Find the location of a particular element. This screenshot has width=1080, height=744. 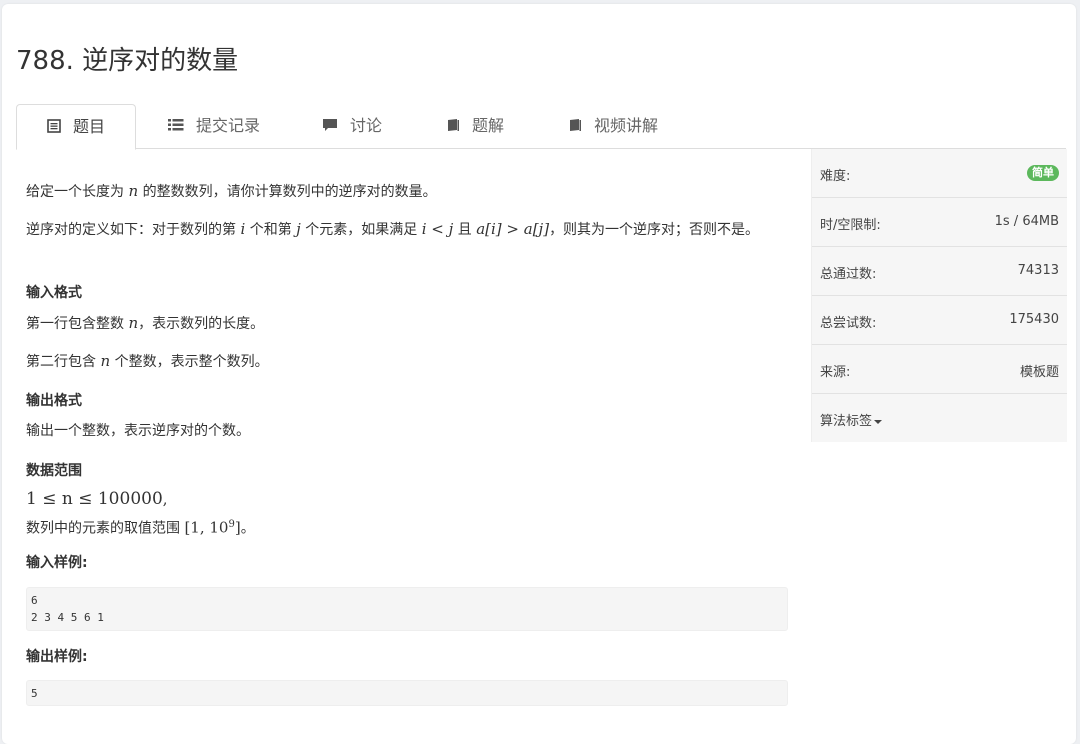

tab-submissions: 提交记录 is located at coordinates (214, 126).